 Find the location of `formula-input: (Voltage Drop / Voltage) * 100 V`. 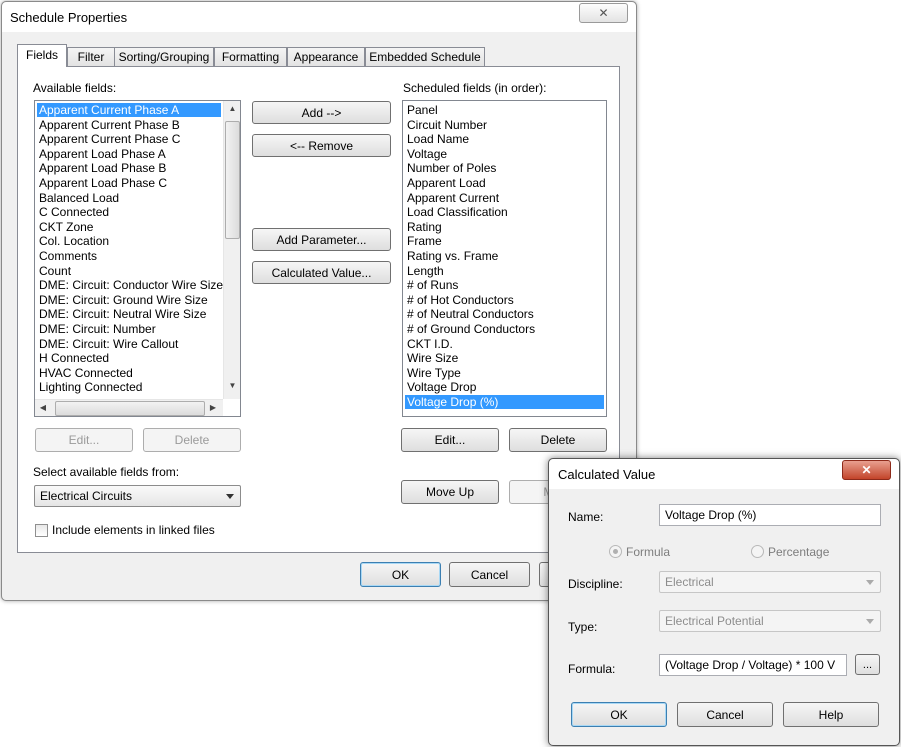

formula-input: (Voltage Drop / Voltage) * 100 V is located at coordinates (753, 665).